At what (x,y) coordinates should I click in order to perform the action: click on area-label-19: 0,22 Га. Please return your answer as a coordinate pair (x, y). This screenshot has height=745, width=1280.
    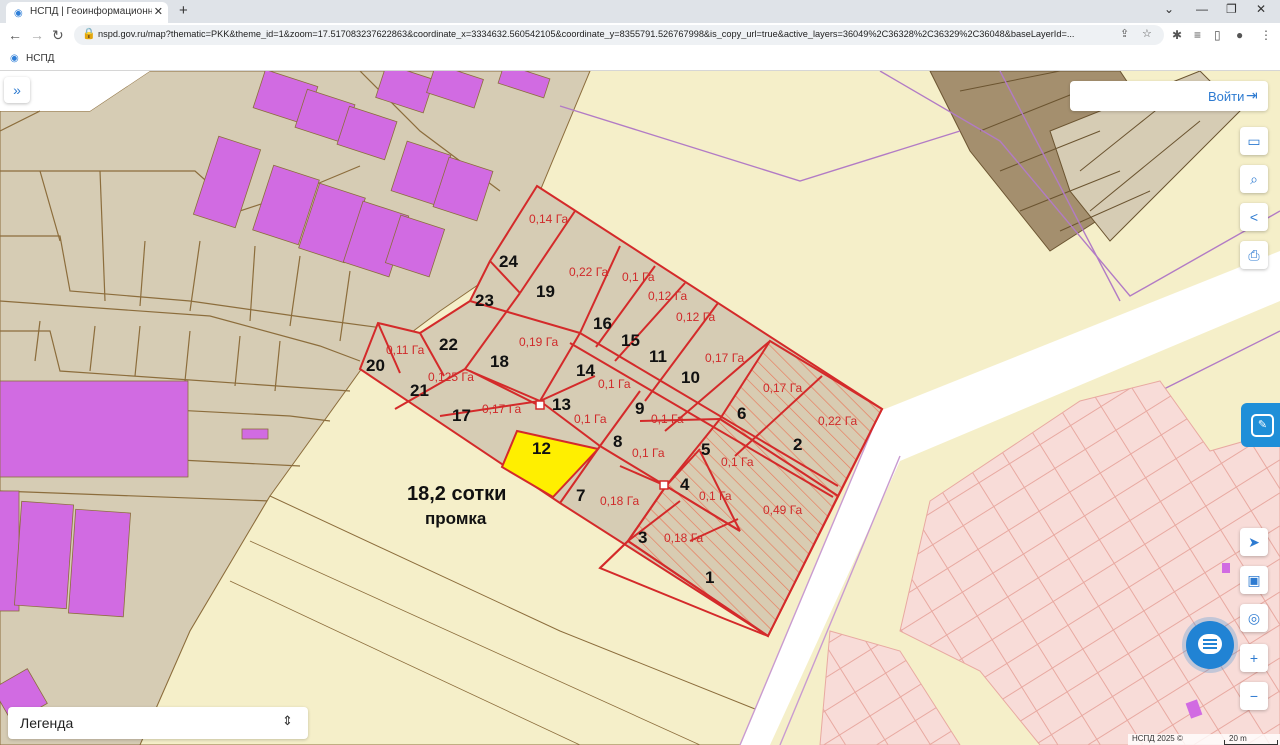
    Looking at the image, I should click on (589, 272).